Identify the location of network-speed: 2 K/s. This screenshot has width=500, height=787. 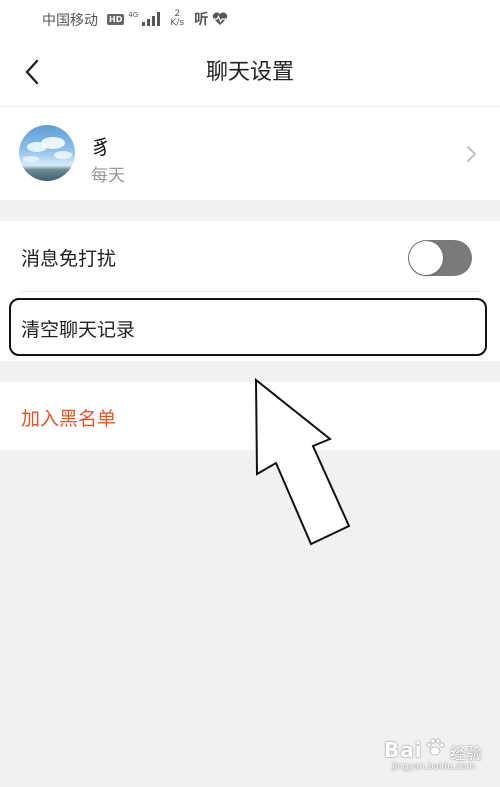
(177, 19).